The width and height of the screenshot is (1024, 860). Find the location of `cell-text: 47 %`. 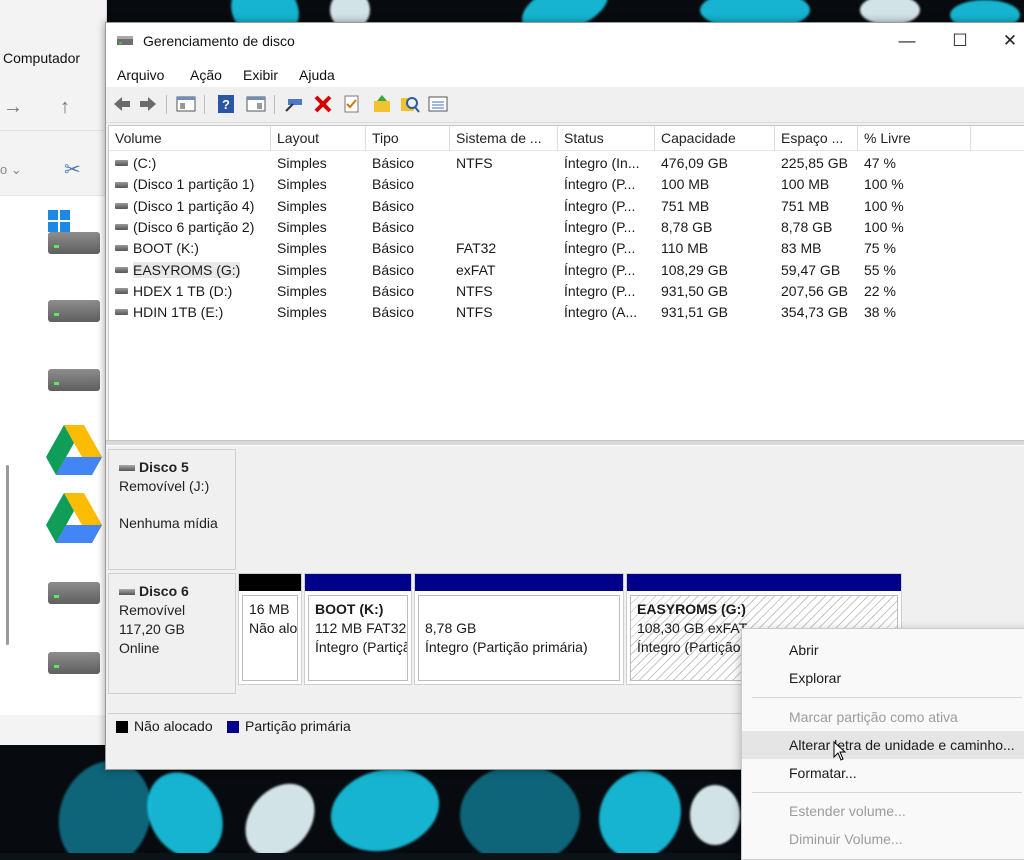

cell-text: 47 % is located at coordinates (880, 163).